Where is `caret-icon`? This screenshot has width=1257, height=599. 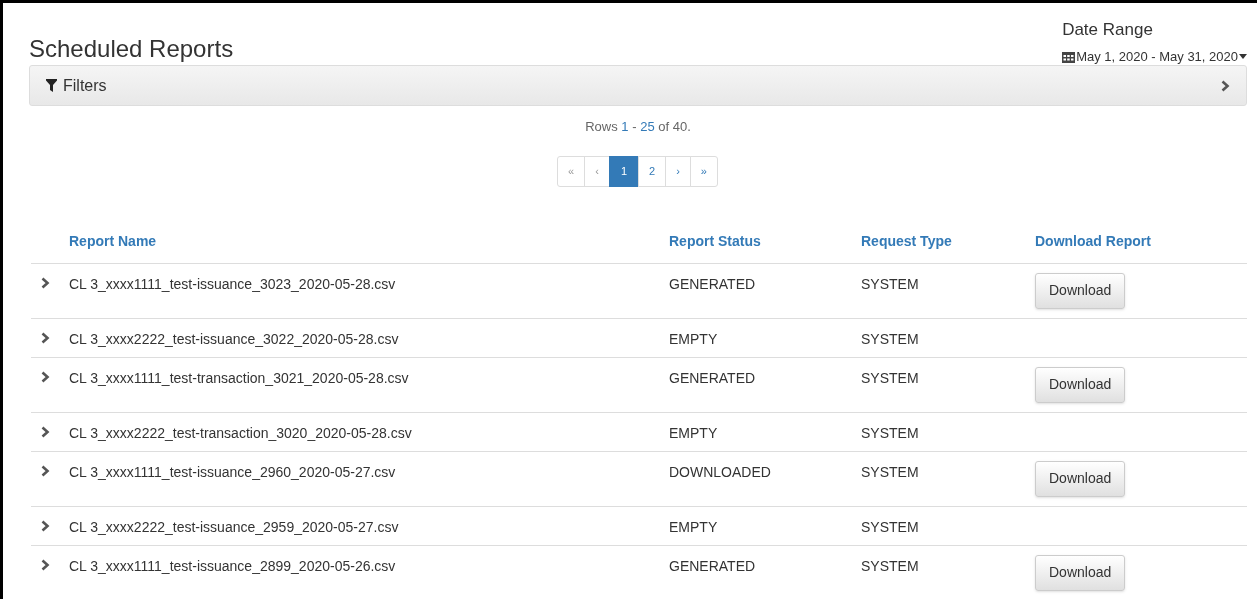 caret-icon is located at coordinates (1243, 57).